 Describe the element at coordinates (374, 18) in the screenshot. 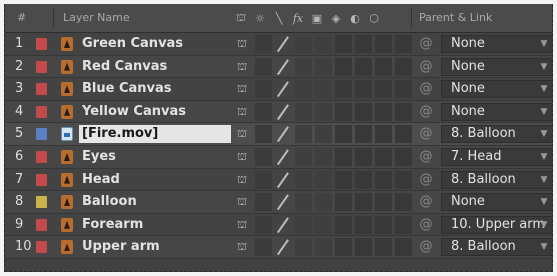

I see `cube-icon: ⬡` at that location.